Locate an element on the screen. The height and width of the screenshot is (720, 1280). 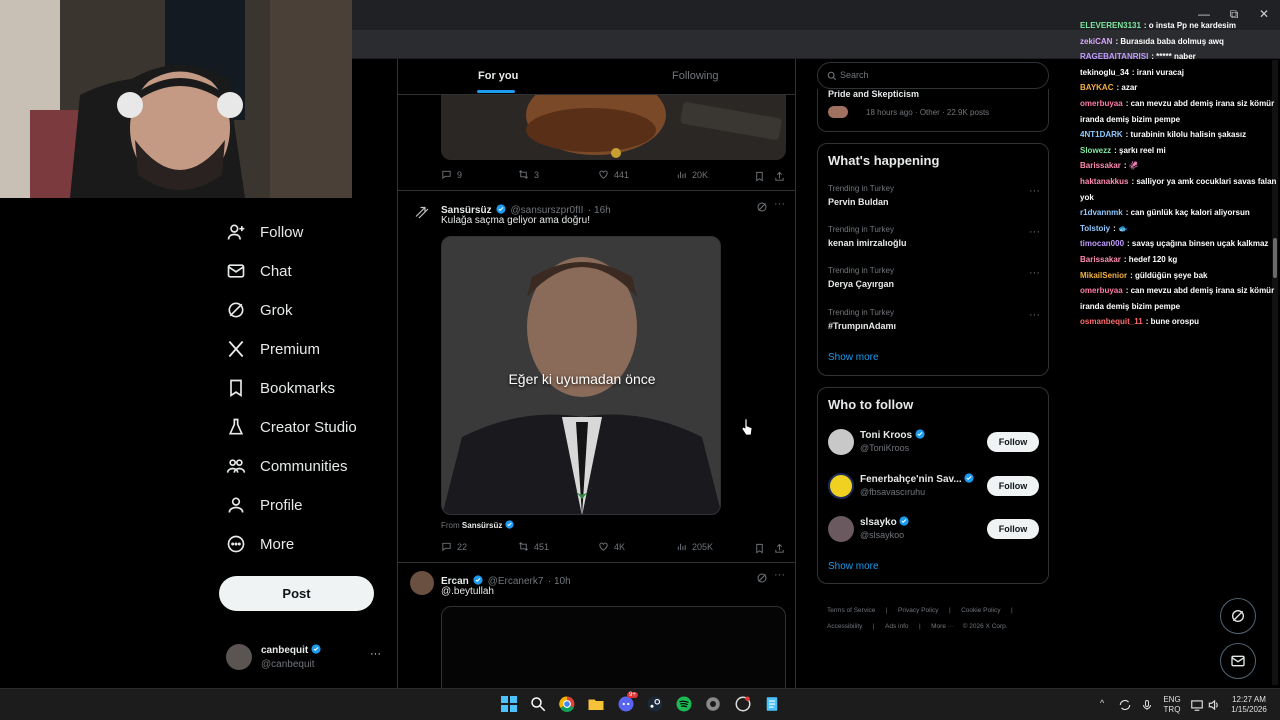
windows-start-icon is located at coordinates (509, 704).